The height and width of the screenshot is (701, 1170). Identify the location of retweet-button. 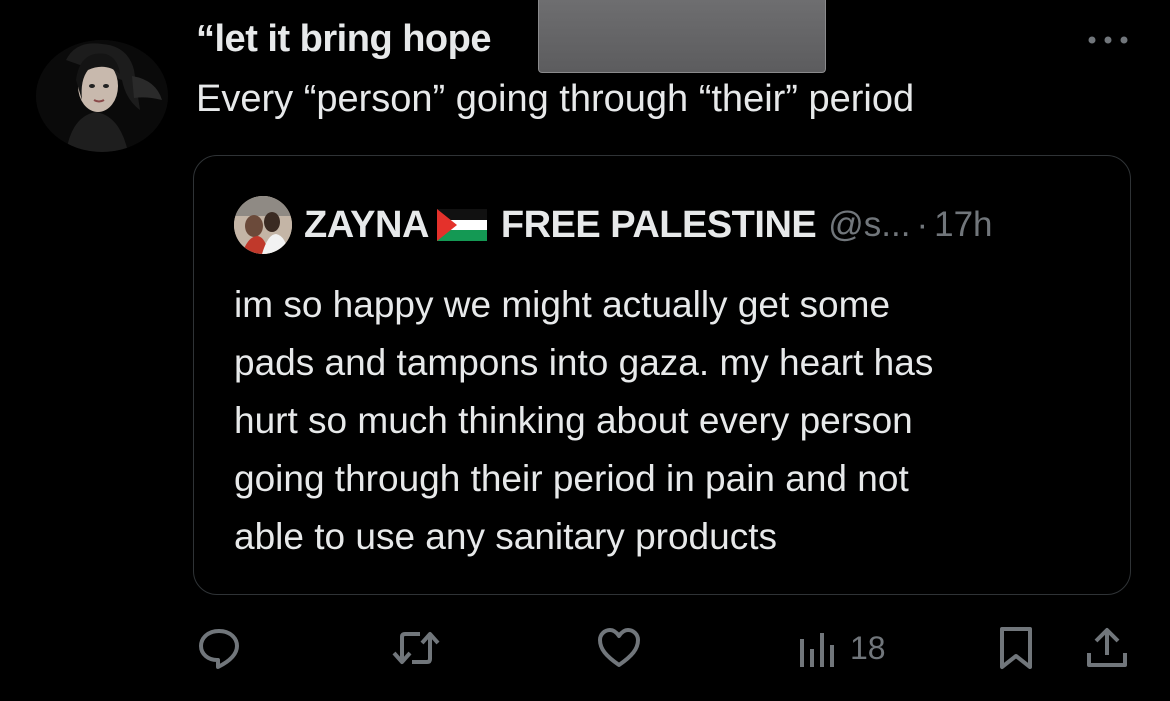
(416, 648).